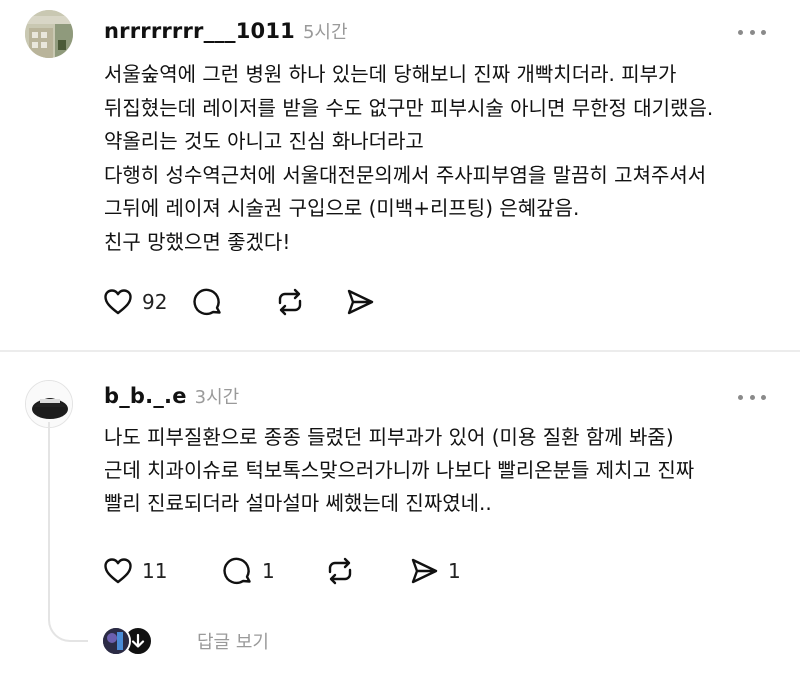 This screenshot has height=687, width=800. Describe the element at coordinates (424, 571) in the screenshot. I see `send-icon` at that location.